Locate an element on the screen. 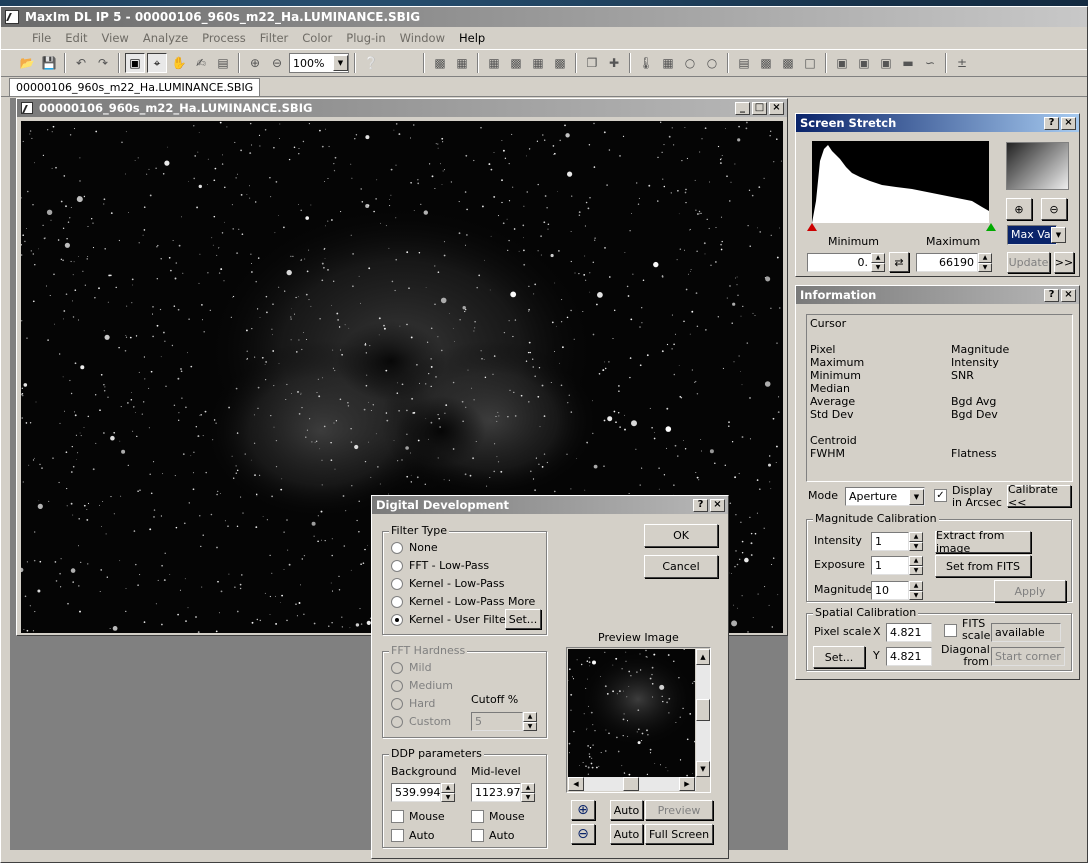 The image size is (1088, 863). undo-icon: ↶ is located at coordinates (81, 63).